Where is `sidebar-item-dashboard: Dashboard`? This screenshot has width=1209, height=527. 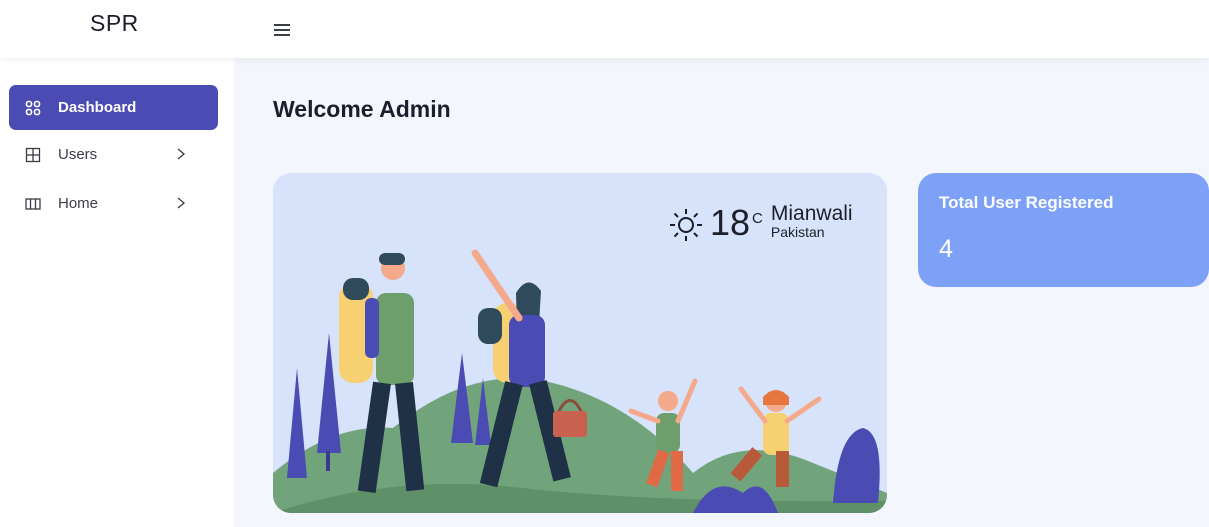
sidebar-item-dashboard: Dashboard is located at coordinates (113, 107).